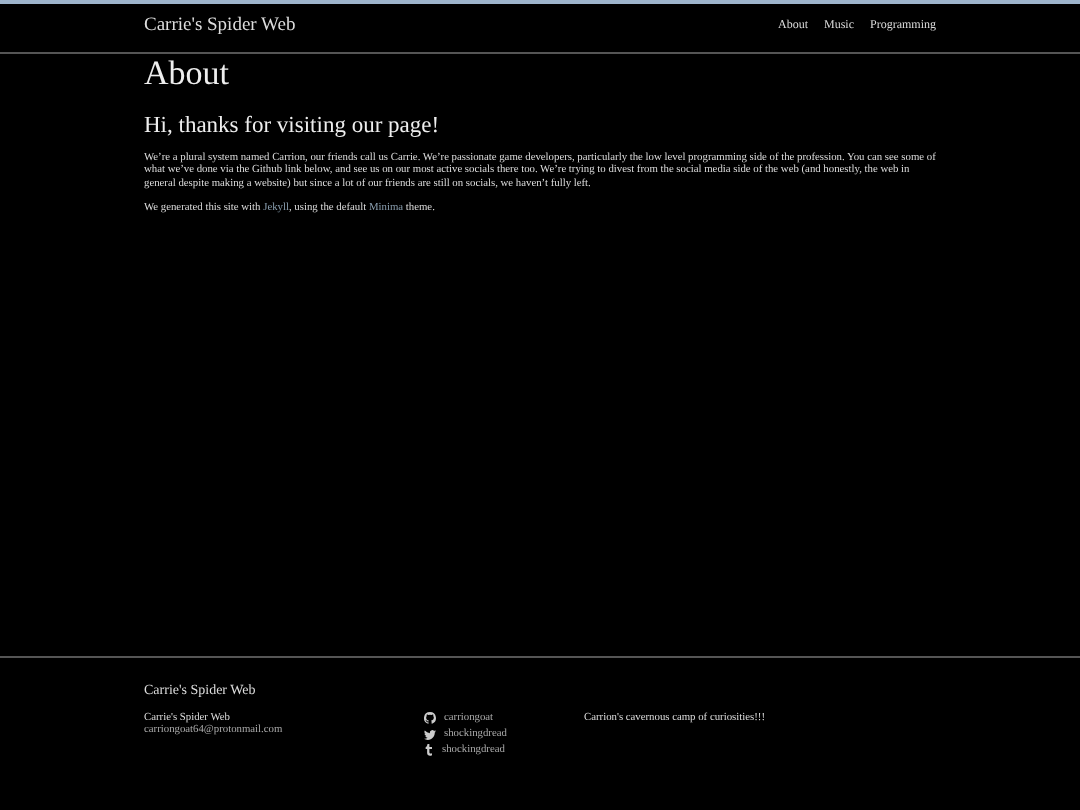 The height and width of the screenshot is (810, 1080). I want to click on tumblr-icon, so click(429, 750).